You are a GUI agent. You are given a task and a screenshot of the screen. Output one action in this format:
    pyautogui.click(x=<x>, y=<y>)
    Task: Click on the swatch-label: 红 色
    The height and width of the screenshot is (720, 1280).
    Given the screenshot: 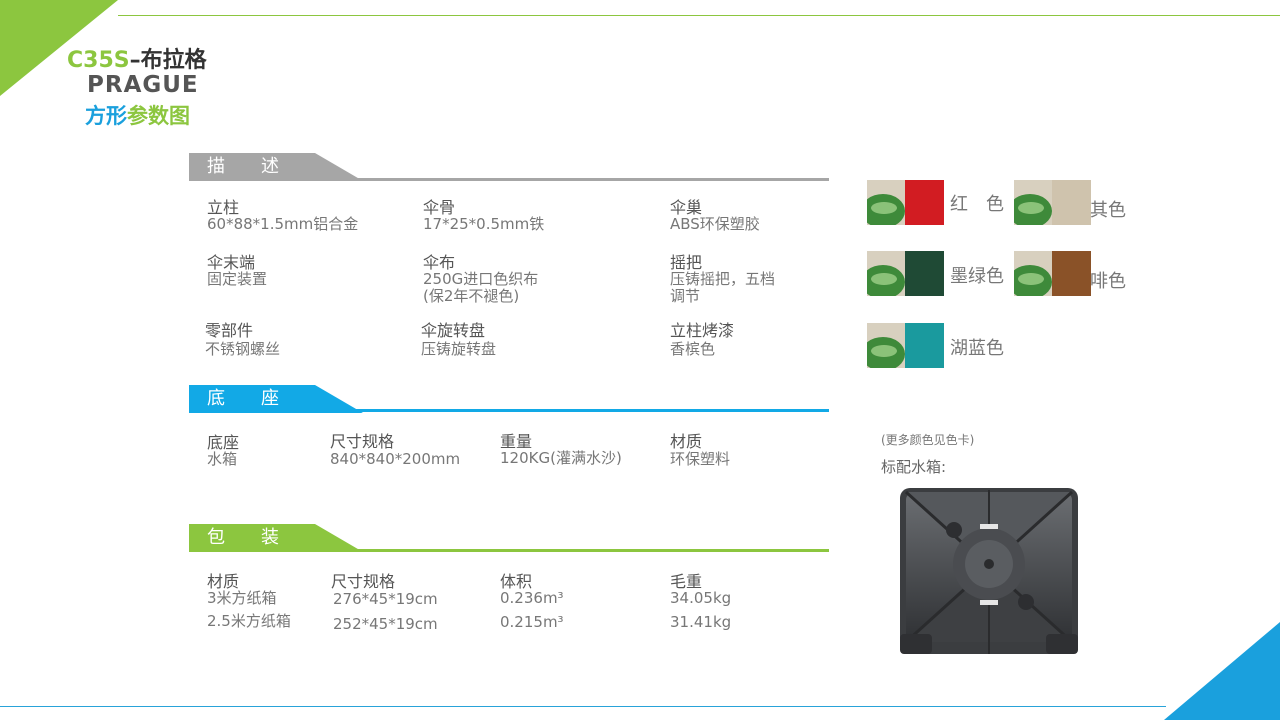 What is the action you would take?
    pyautogui.click(x=977, y=204)
    